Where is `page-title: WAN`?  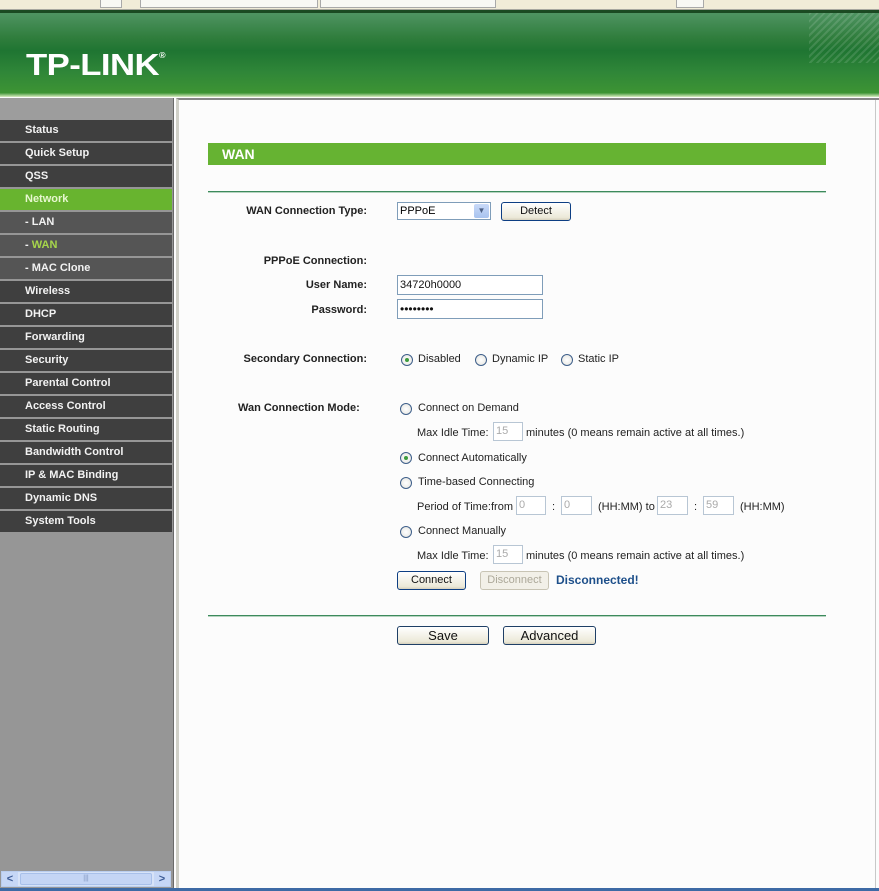
page-title: WAN is located at coordinates (517, 154).